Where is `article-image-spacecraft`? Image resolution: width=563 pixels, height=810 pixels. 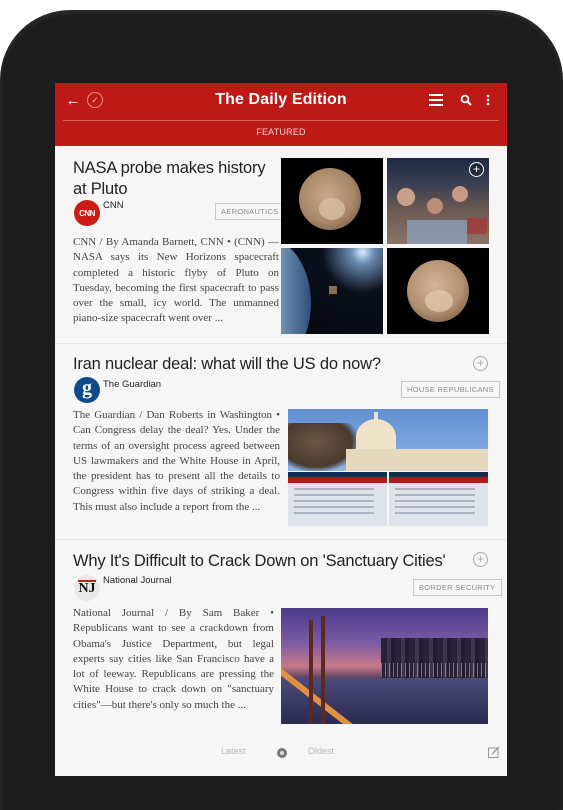
article-image-spacecraft is located at coordinates (332, 291).